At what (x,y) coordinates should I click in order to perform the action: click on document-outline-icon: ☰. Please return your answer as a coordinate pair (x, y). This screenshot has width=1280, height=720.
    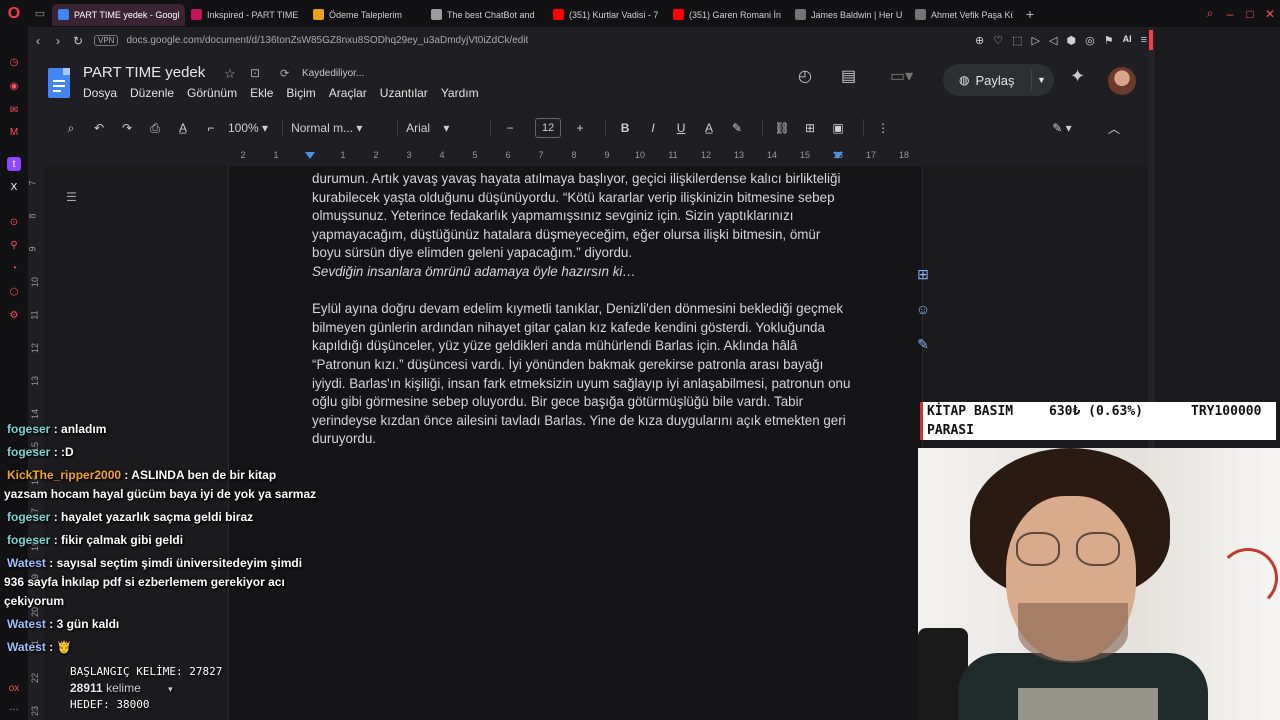
    Looking at the image, I should click on (71, 197).